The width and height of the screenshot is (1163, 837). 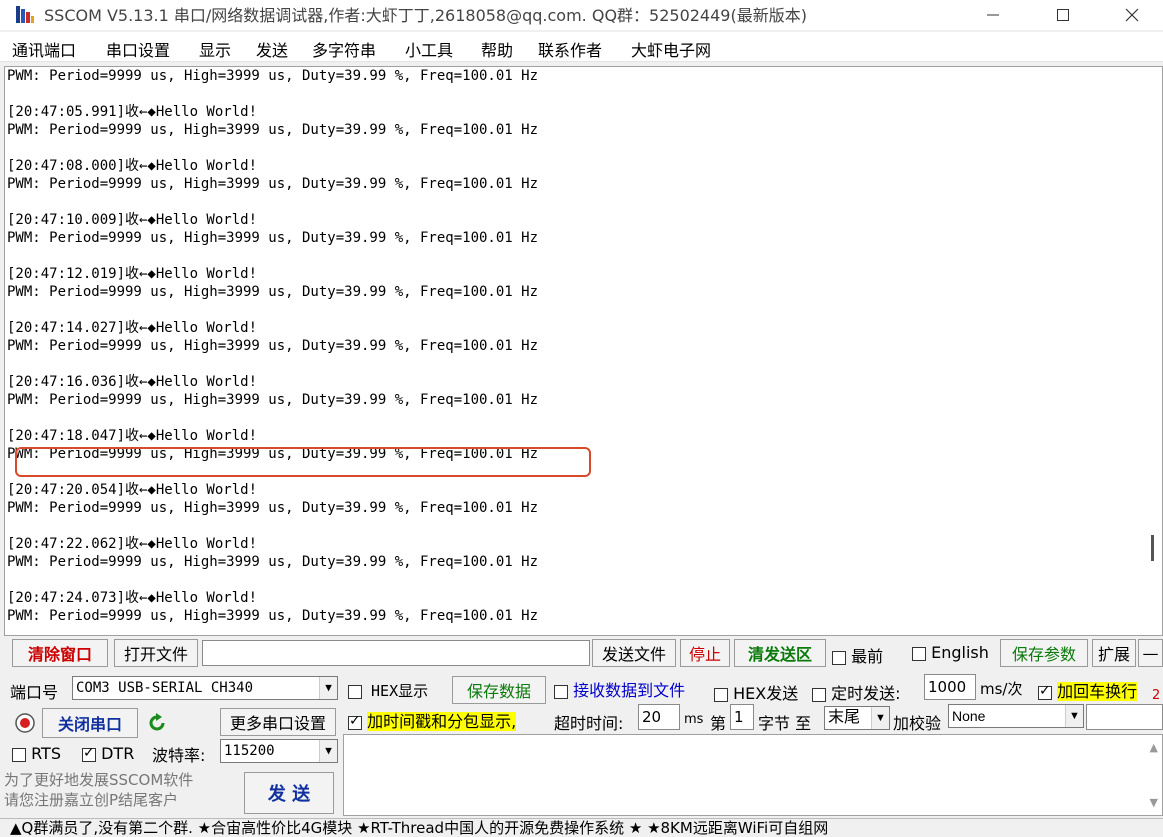 What do you see at coordinates (289, 793) in the screenshot?
I see `send-button: 发 送` at bounding box center [289, 793].